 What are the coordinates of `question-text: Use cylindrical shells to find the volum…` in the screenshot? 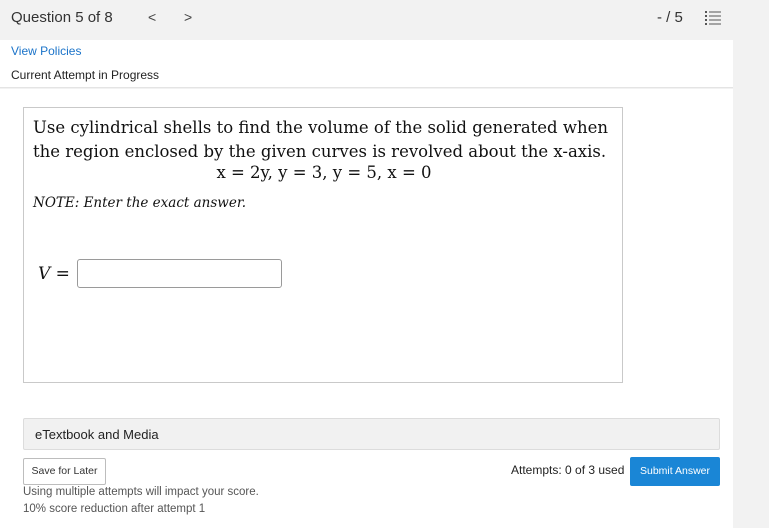 It's located at (323, 140).